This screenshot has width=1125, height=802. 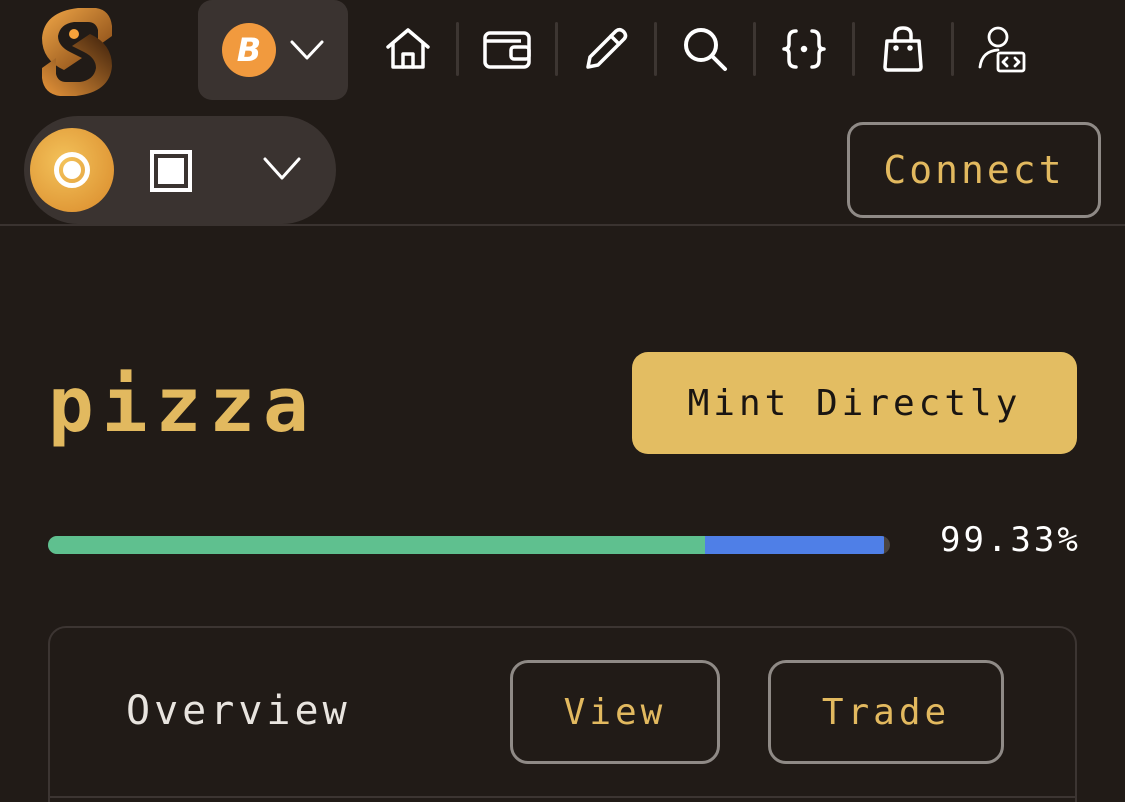 What do you see at coordinates (974, 170) in the screenshot?
I see `connect-button: Connect` at bounding box center [974, 170].